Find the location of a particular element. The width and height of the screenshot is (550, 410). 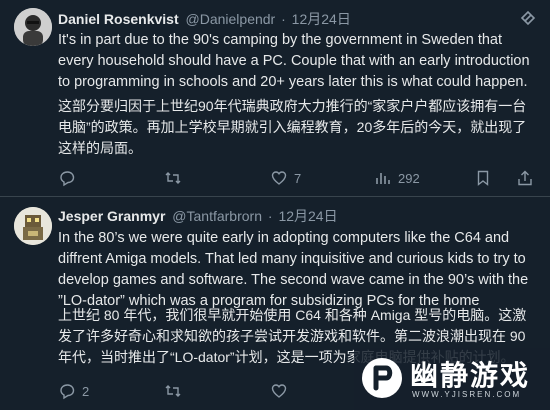

share-button is located at coordinates (525, 178).